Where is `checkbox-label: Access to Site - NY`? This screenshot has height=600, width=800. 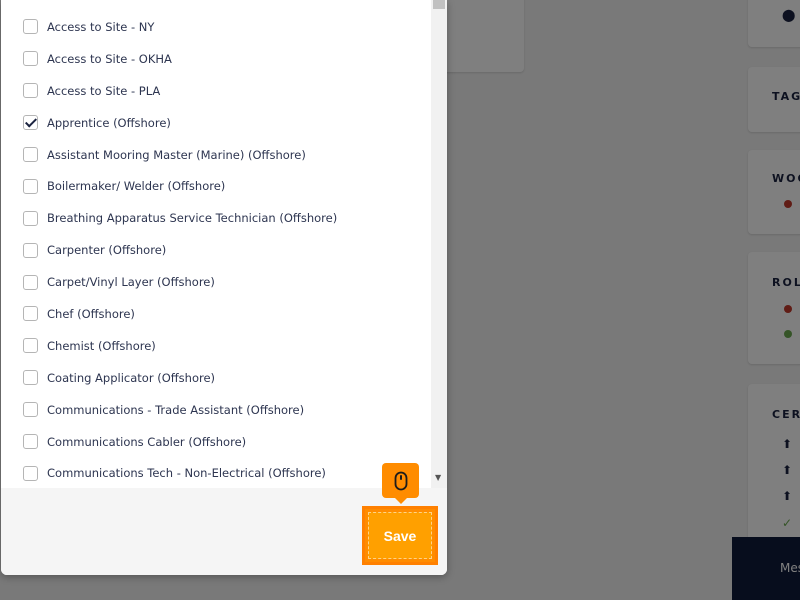
checkbox-label: Access to Site - NY is located at coordinates (101, 26).